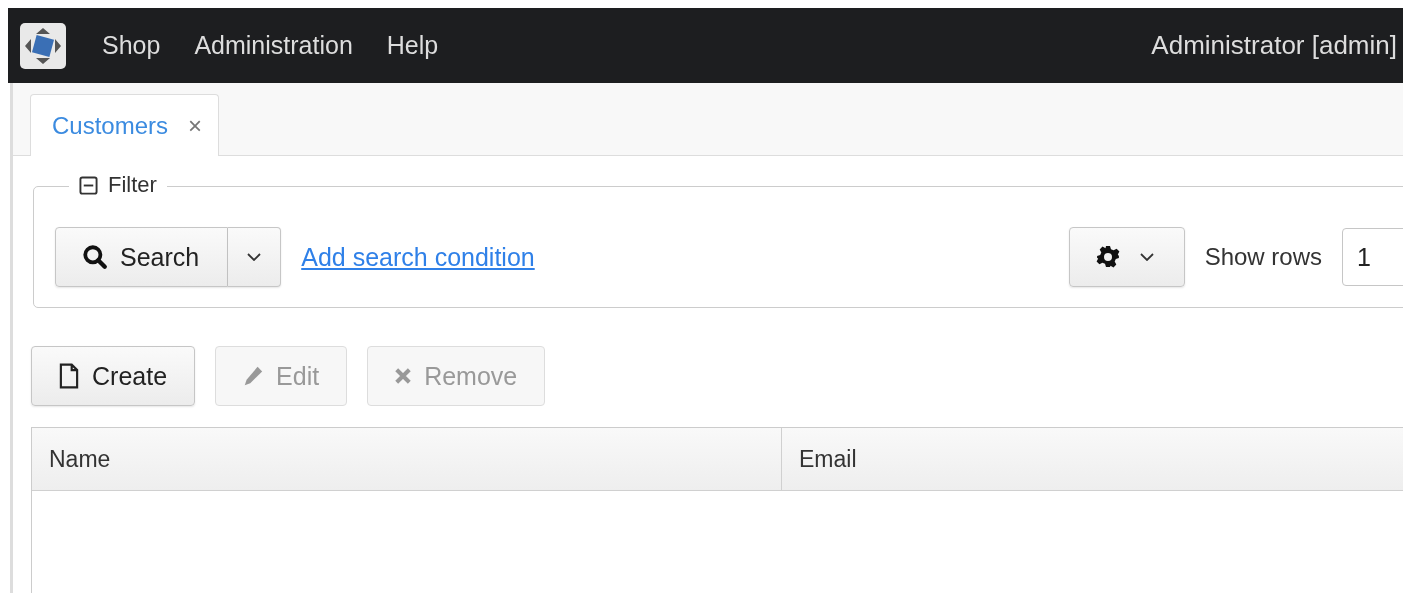  Describe the element at coordinates (88, 185) in the screenshot. I see `collapse-icon` at that location.